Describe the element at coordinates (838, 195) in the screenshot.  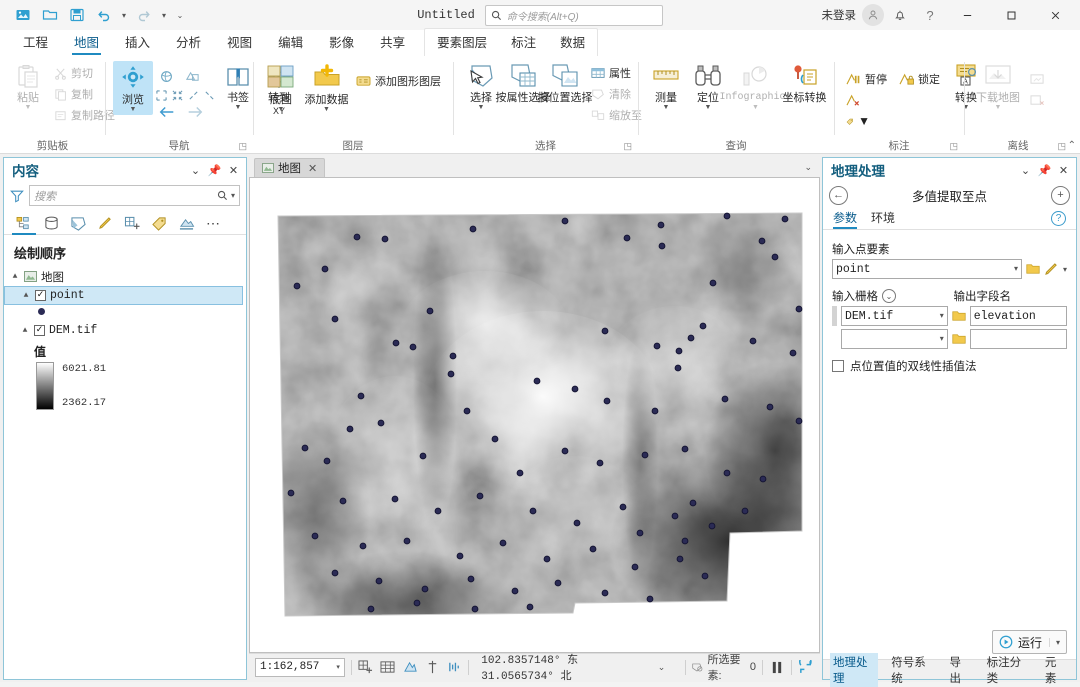
I see `back-button: ←` at that location.